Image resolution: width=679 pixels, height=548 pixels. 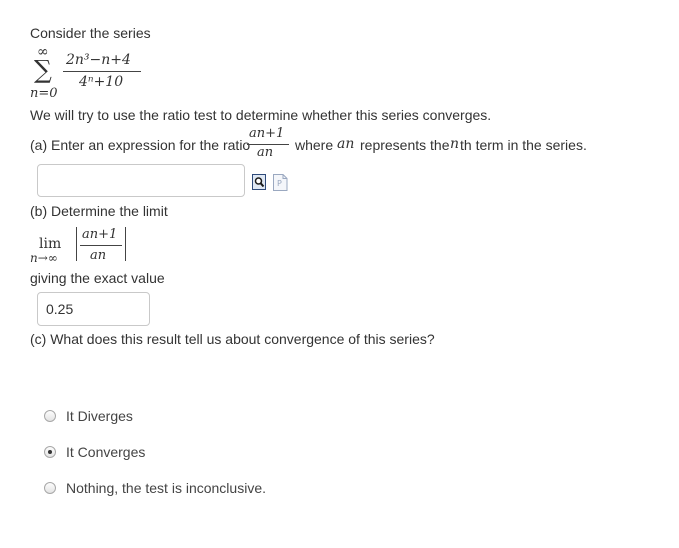 I want to click on svg-text: P, so click(x=279, y=183).